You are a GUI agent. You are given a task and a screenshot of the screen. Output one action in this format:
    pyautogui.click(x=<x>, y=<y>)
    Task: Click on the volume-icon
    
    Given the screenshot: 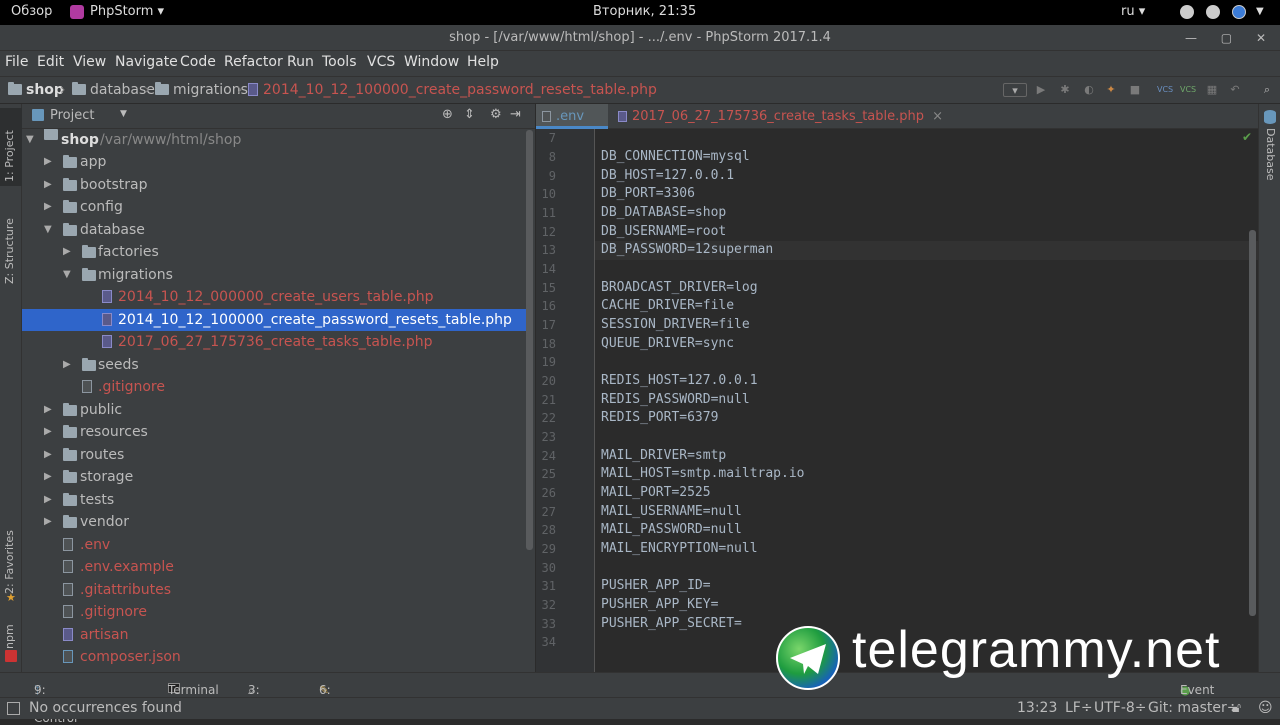 What is the action you would take?
    pyautogui.click(x=1213, y=12)
    